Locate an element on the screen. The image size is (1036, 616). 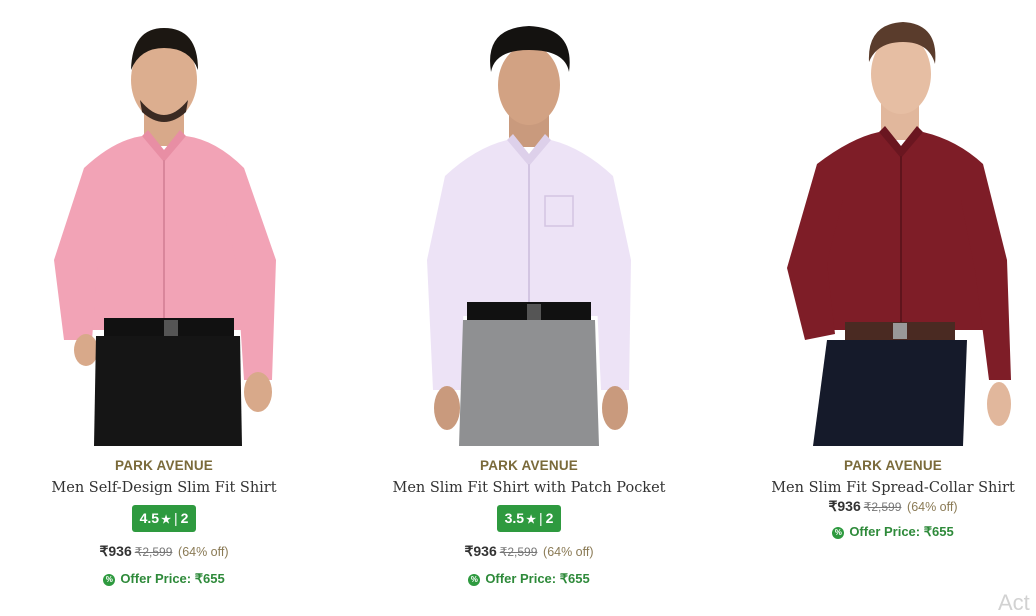
rating-badge: 4.5 ★ | 2 is located at coordinates (164, 518).